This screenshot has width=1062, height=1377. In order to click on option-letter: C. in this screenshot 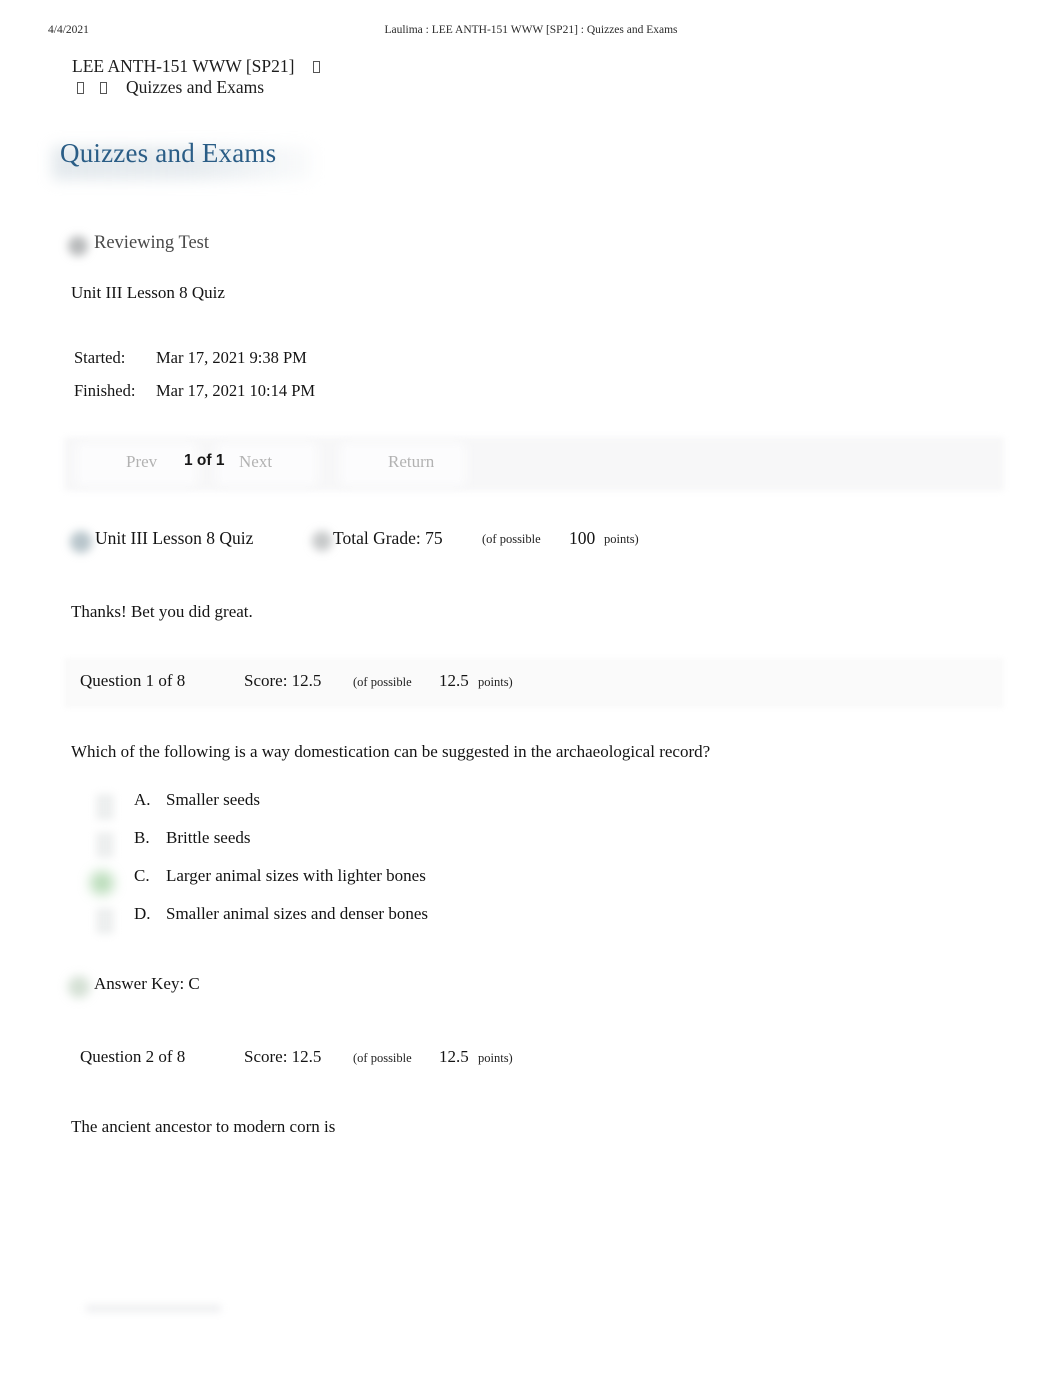, I will do `click(142, 875)`.